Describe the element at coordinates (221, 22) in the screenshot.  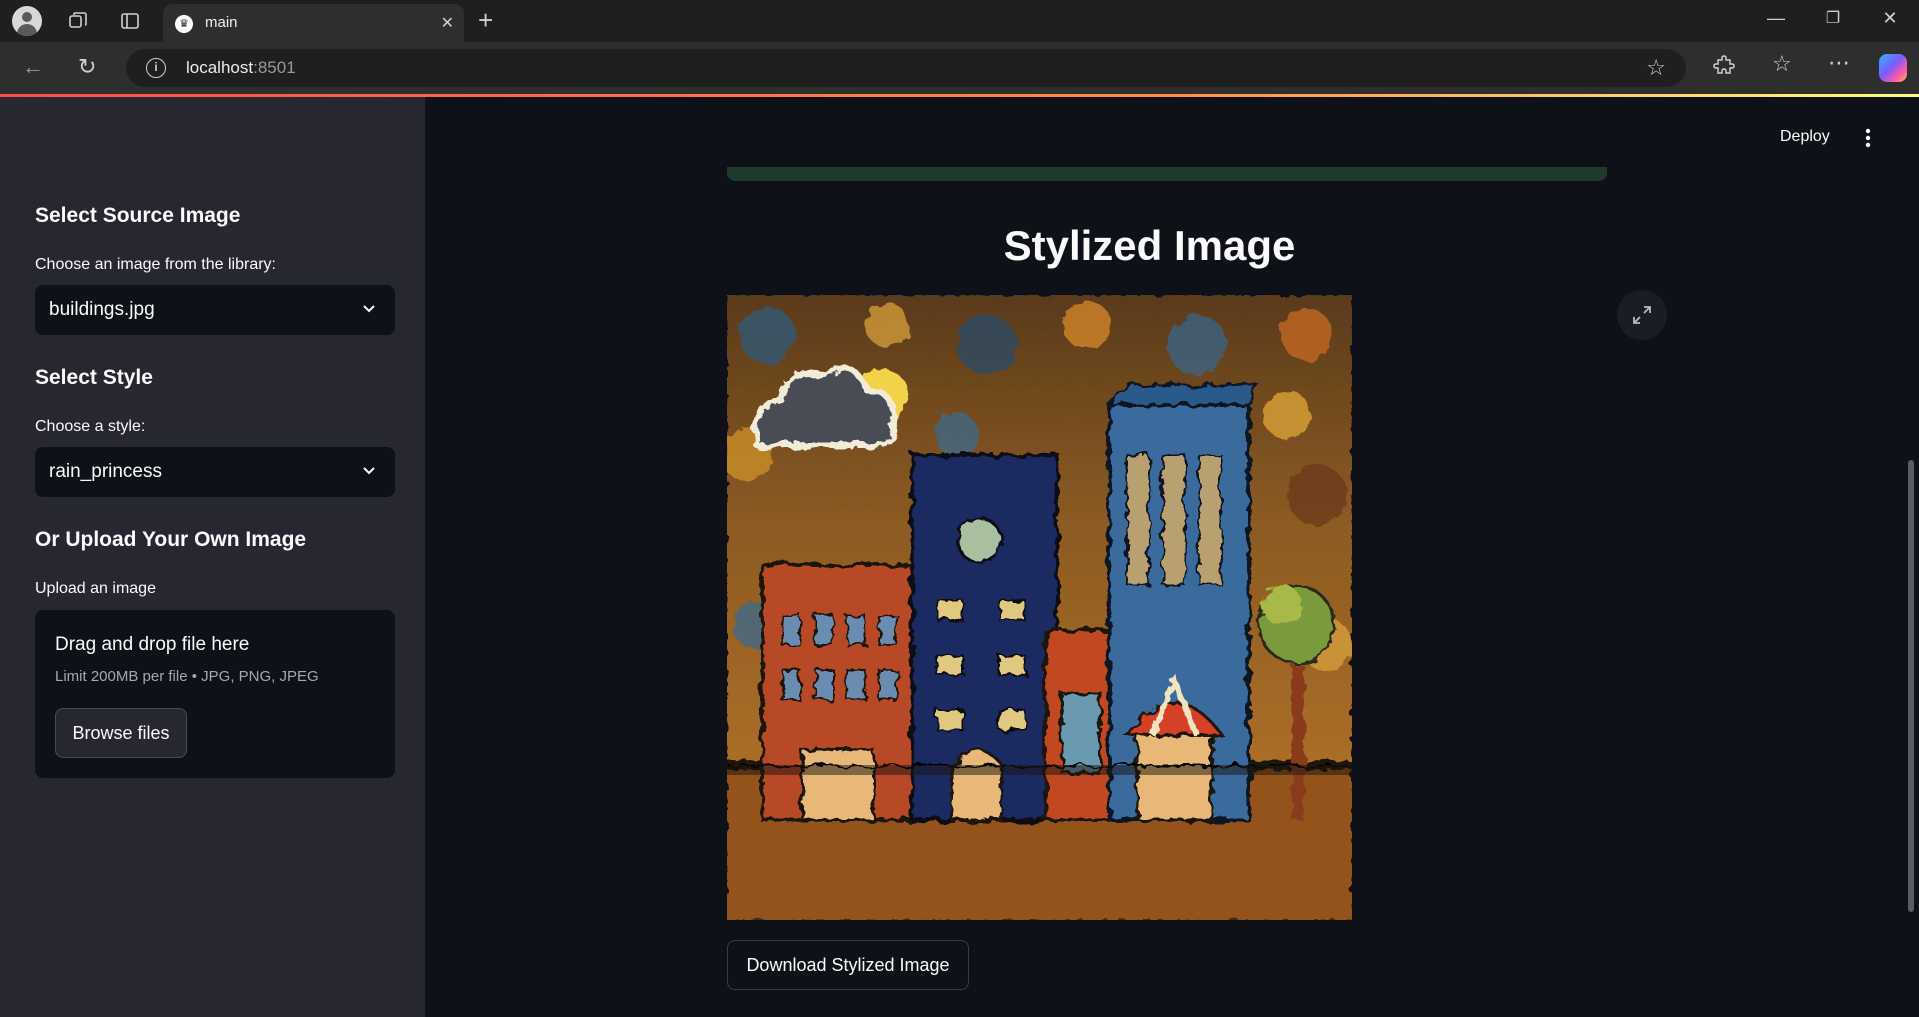
I see `tab-title: main` at that location.